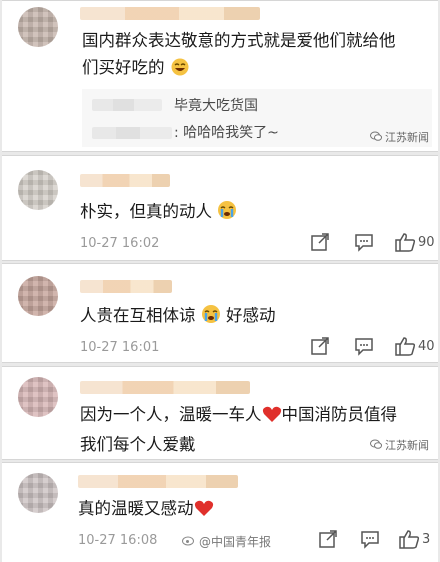  What do you see at coordinates (158, 213) in the screenshot?
I see `comment-text: 朴实，但真的动人` at bounding box center [158, 213].